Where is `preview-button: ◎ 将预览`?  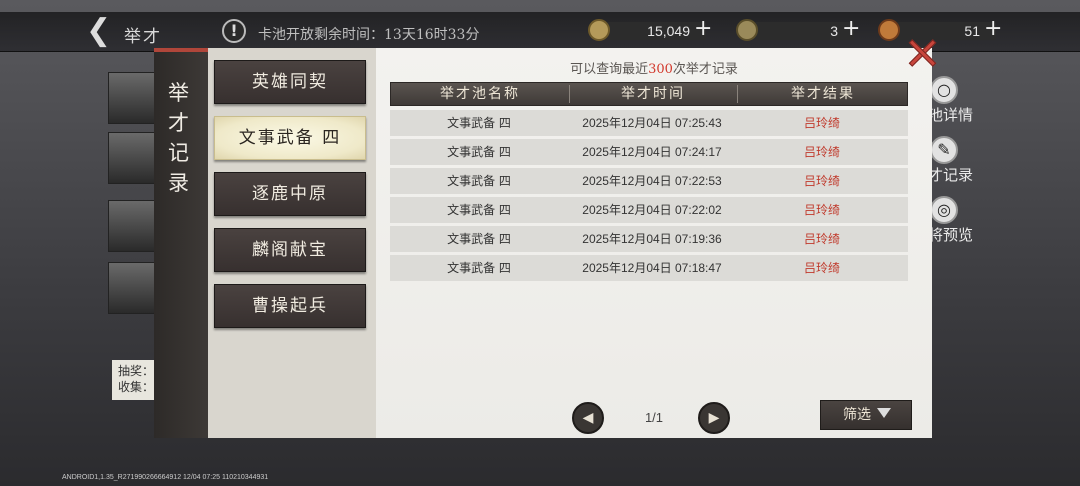 preview-button: ◎ 将预览 is located at coordinates (954, 221).